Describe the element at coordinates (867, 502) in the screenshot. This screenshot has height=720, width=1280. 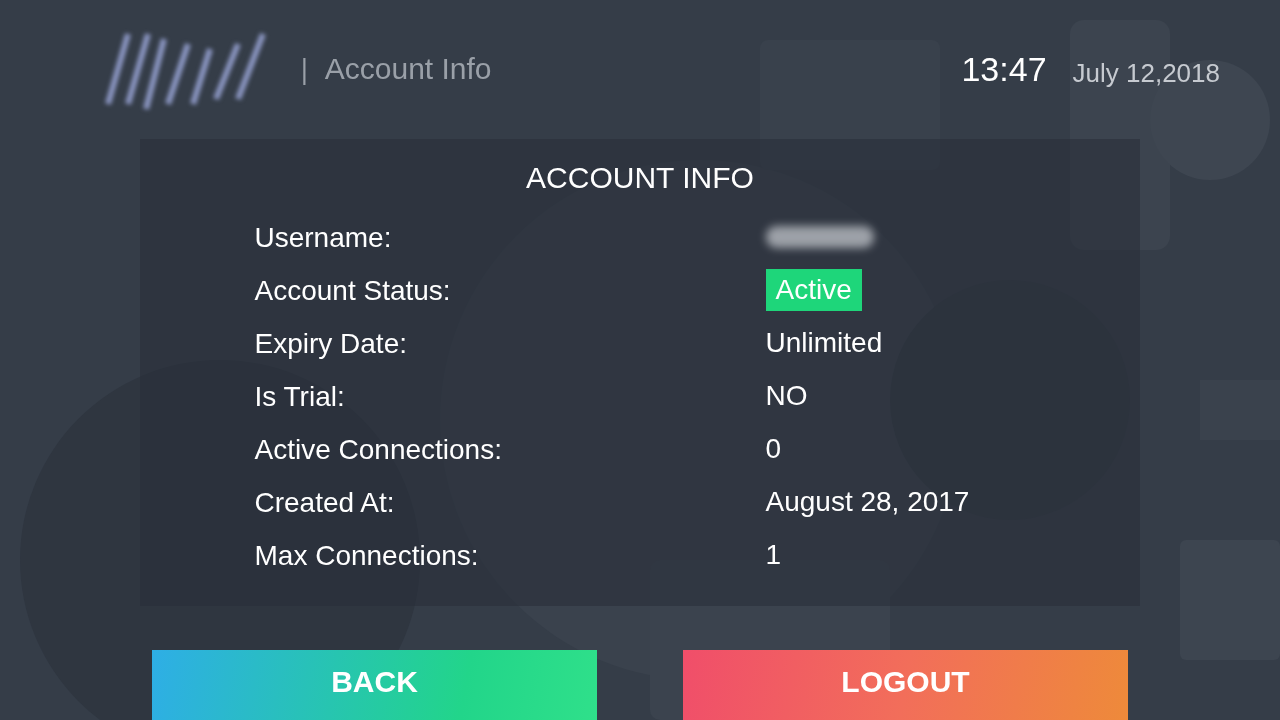
I see `field-value: August 28, 2017` at that location.